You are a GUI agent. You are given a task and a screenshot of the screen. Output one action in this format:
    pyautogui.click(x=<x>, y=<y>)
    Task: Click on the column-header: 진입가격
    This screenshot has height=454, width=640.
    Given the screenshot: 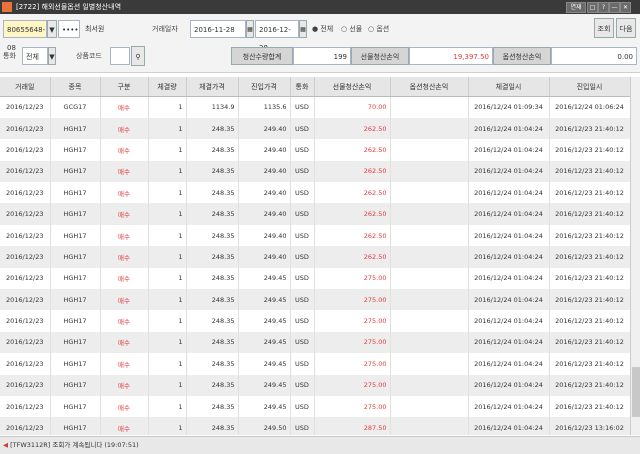 What is the action you would take?
    pyautogui.click(x=264, y=87)
    